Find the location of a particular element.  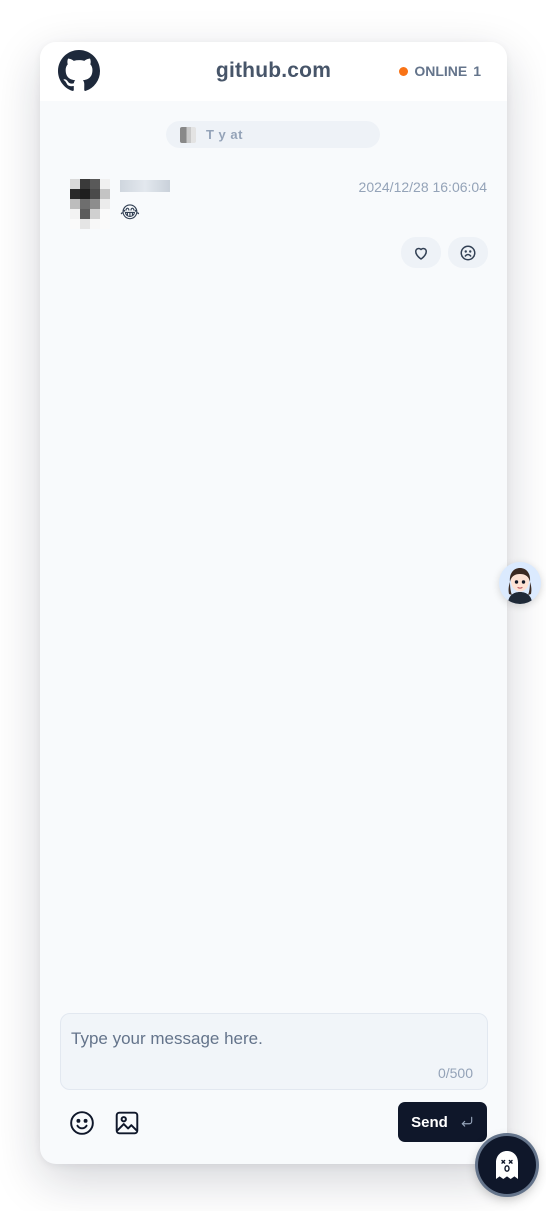

online-count: 1 is located at coordinates (477, 71).